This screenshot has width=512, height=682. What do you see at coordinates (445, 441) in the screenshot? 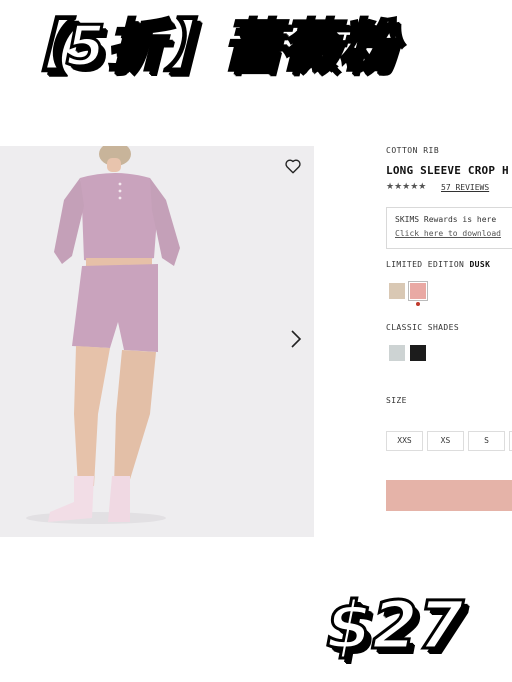
I see `size-option-xs: XS` at bounding box center [445, 441].